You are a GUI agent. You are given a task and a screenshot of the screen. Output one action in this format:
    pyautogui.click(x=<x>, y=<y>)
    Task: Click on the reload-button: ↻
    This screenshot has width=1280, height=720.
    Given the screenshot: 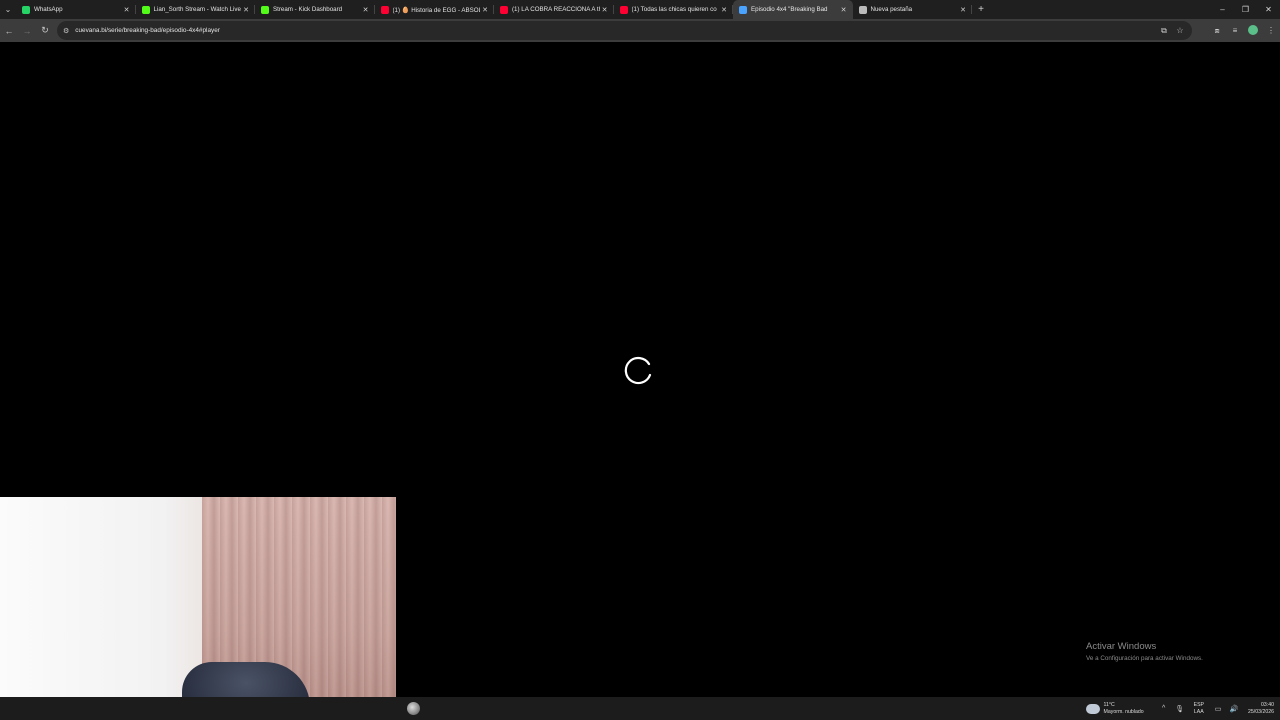 What is the action you would take?
    pyautogui.click(x=45, y=31)
    